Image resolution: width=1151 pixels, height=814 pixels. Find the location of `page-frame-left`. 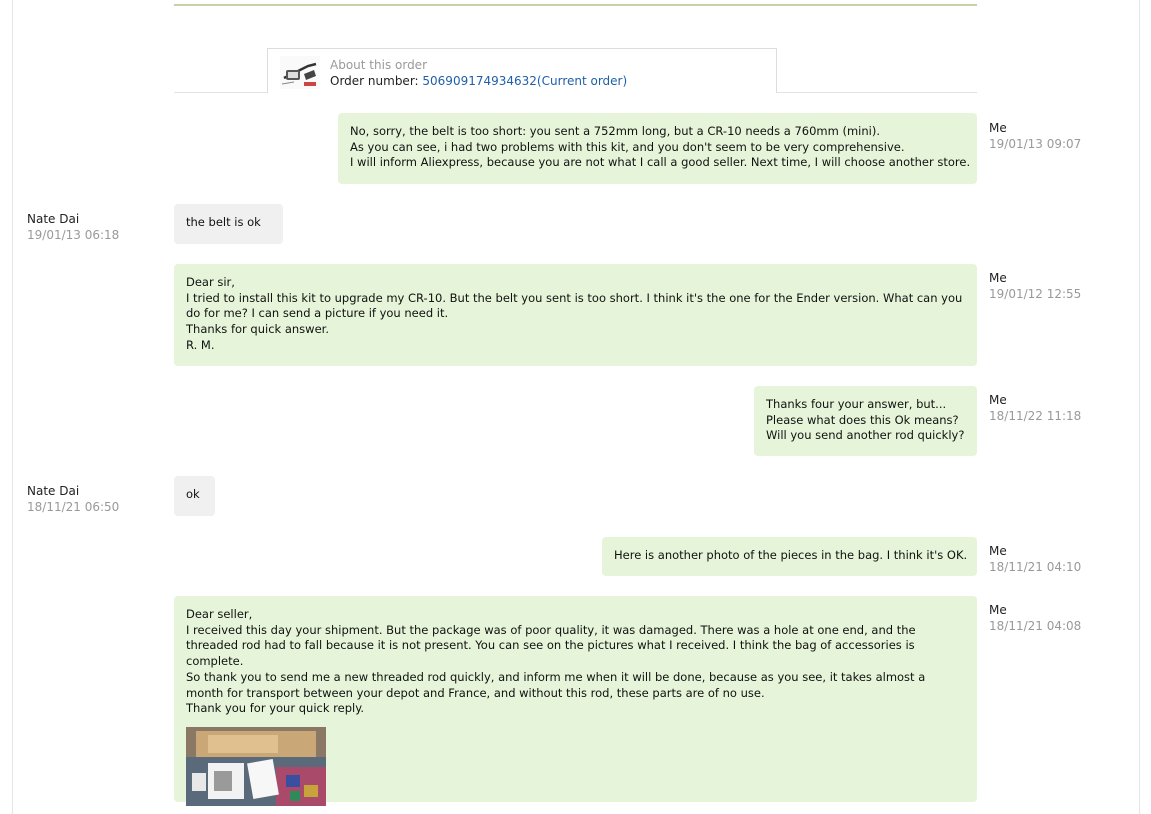

page-frame-left is located at coordinates (12, 407).